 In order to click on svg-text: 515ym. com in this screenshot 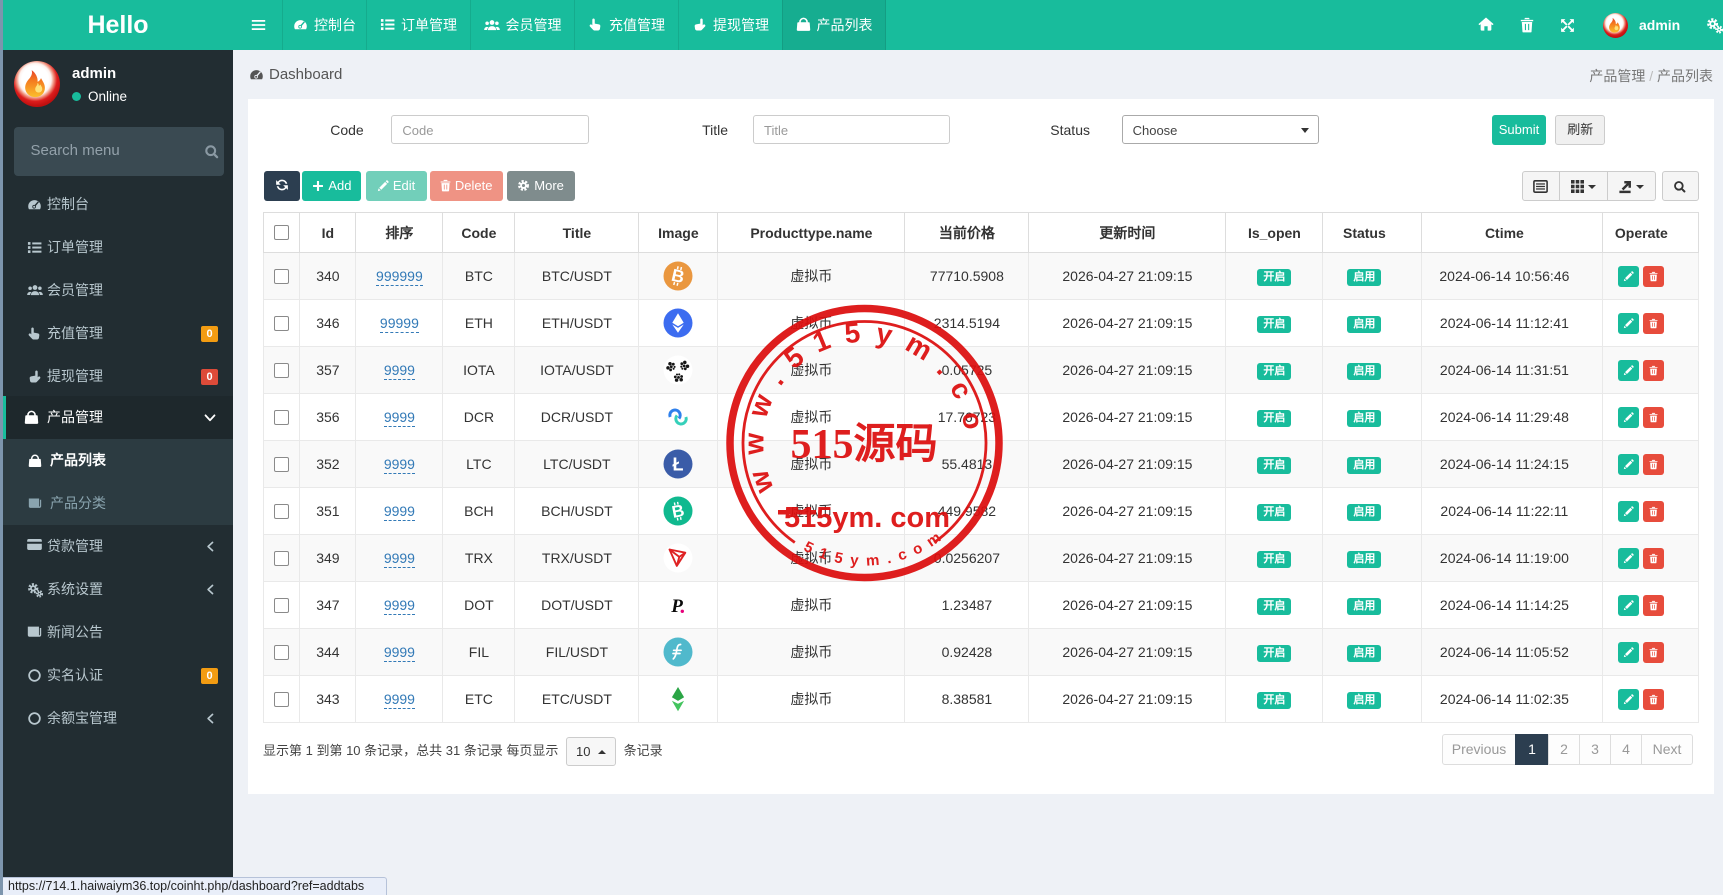, I will do `click(867, 518)`.